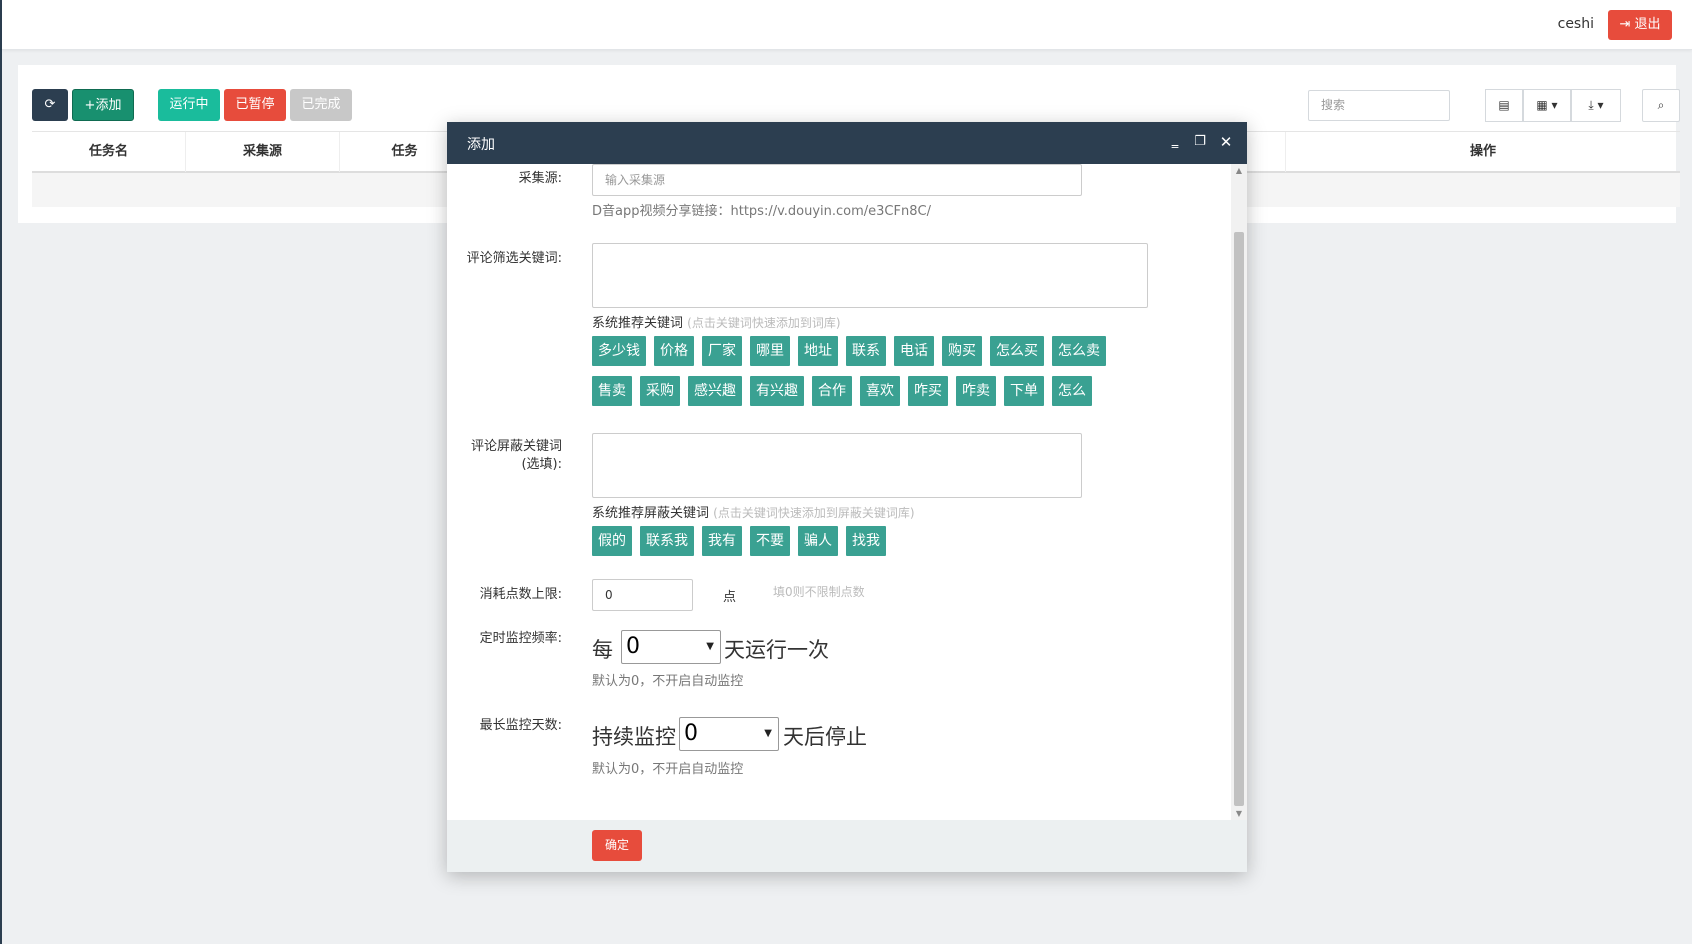 Image resolution: width=1692 pixels, height=944 pixels. What do you see at coordinates (870, 275) in the screenshot?
I see `filter-keywords-textarea` at bounding box center [870, 275].